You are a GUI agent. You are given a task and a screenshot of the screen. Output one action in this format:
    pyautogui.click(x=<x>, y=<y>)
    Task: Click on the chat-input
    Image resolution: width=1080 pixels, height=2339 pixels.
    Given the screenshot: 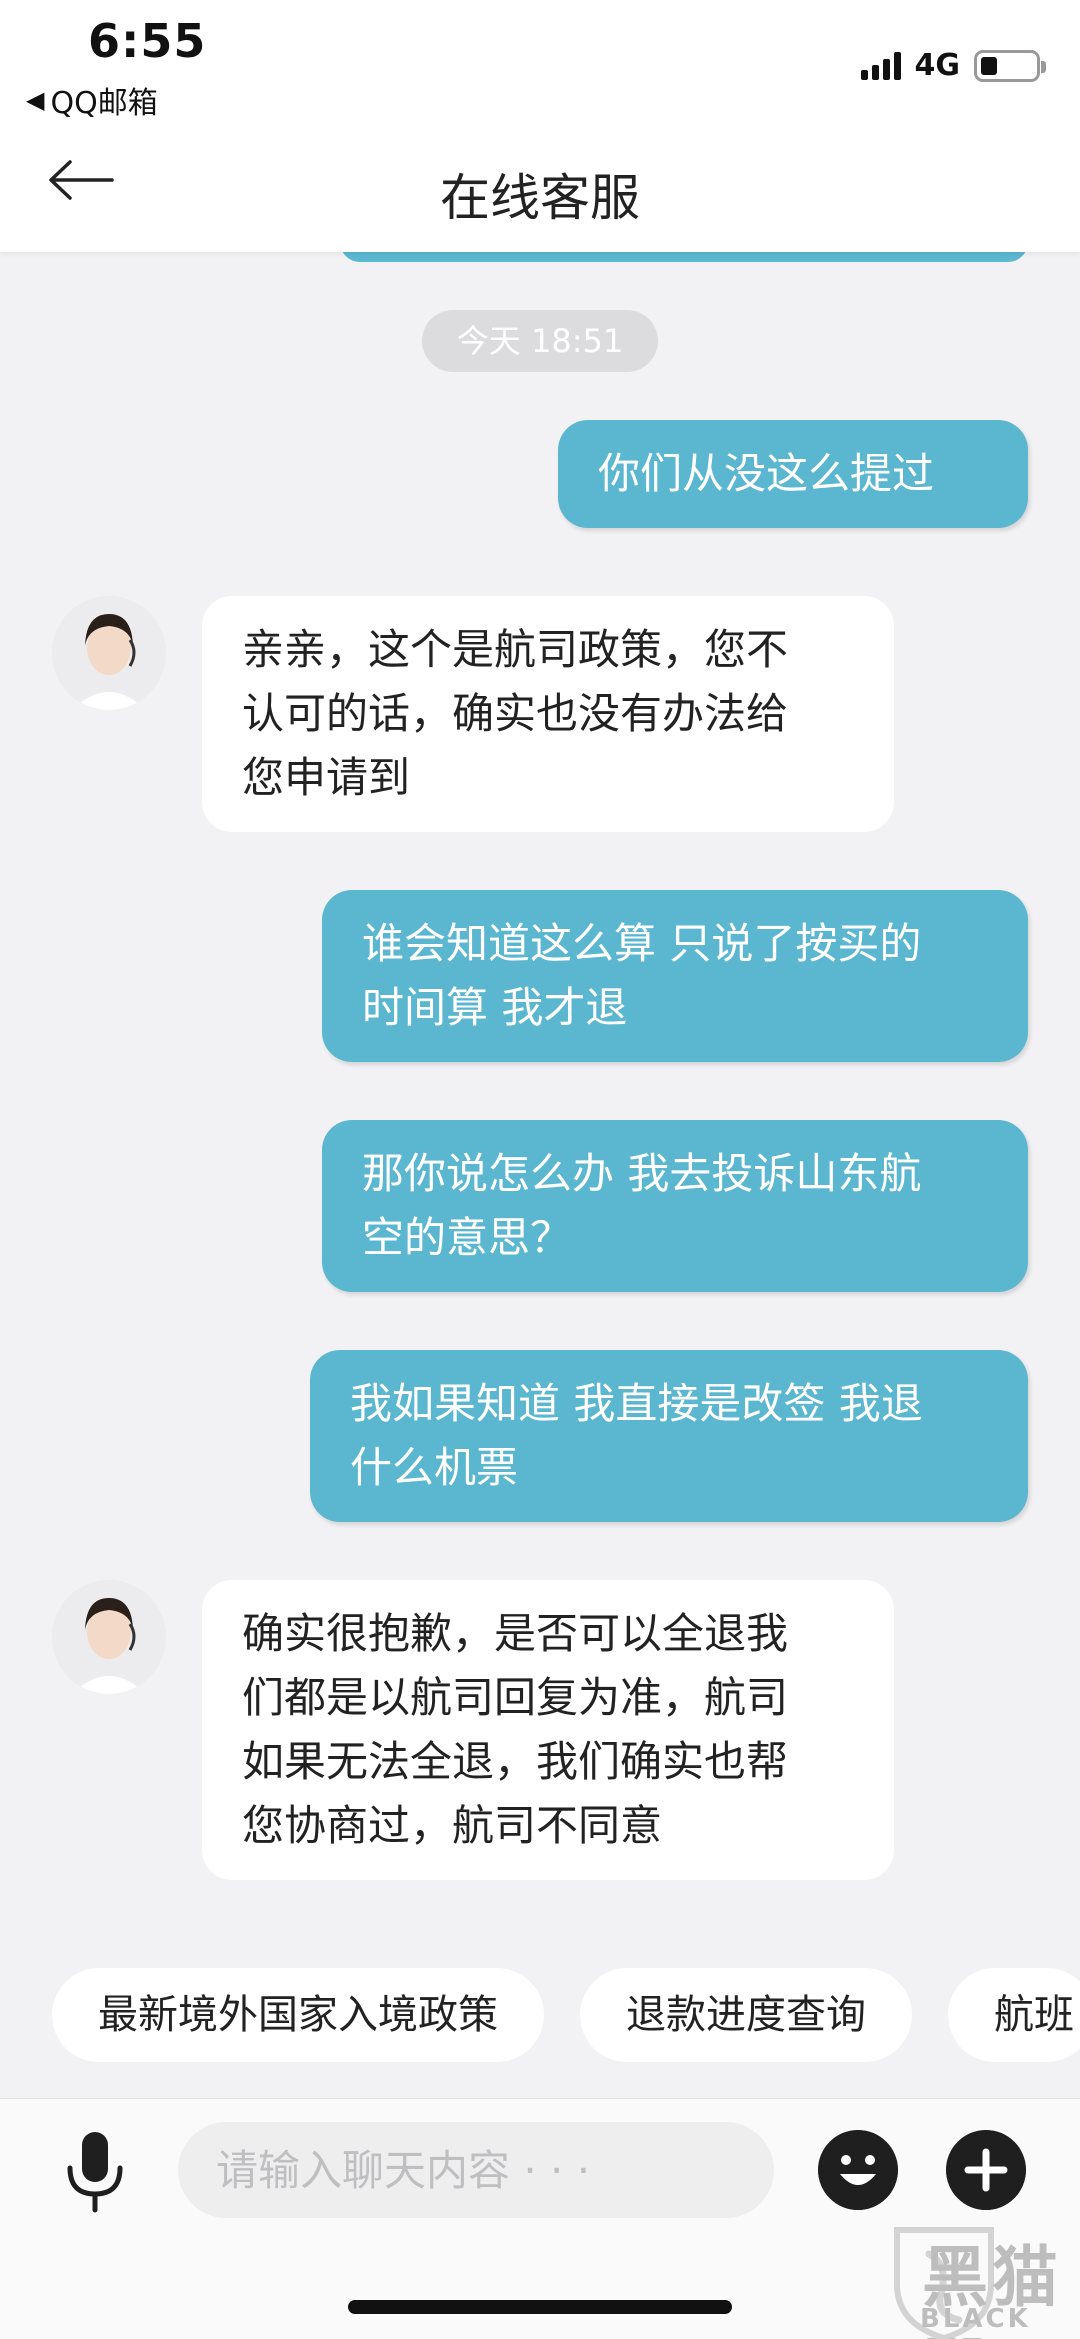 What is the action you would take?
    pyautogui.click(x=476, y=2170)
    